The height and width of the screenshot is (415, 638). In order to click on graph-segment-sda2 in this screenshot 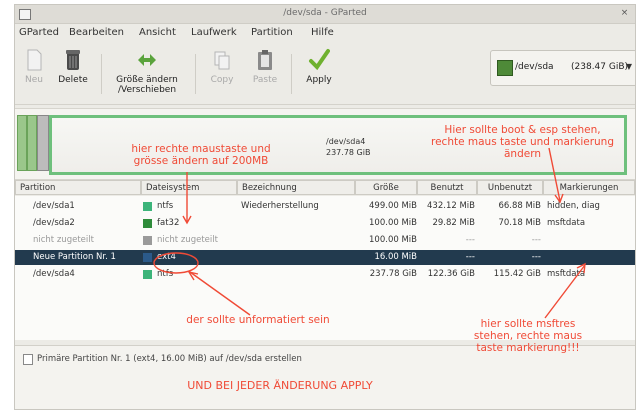, I will do `click(32, 143)`.